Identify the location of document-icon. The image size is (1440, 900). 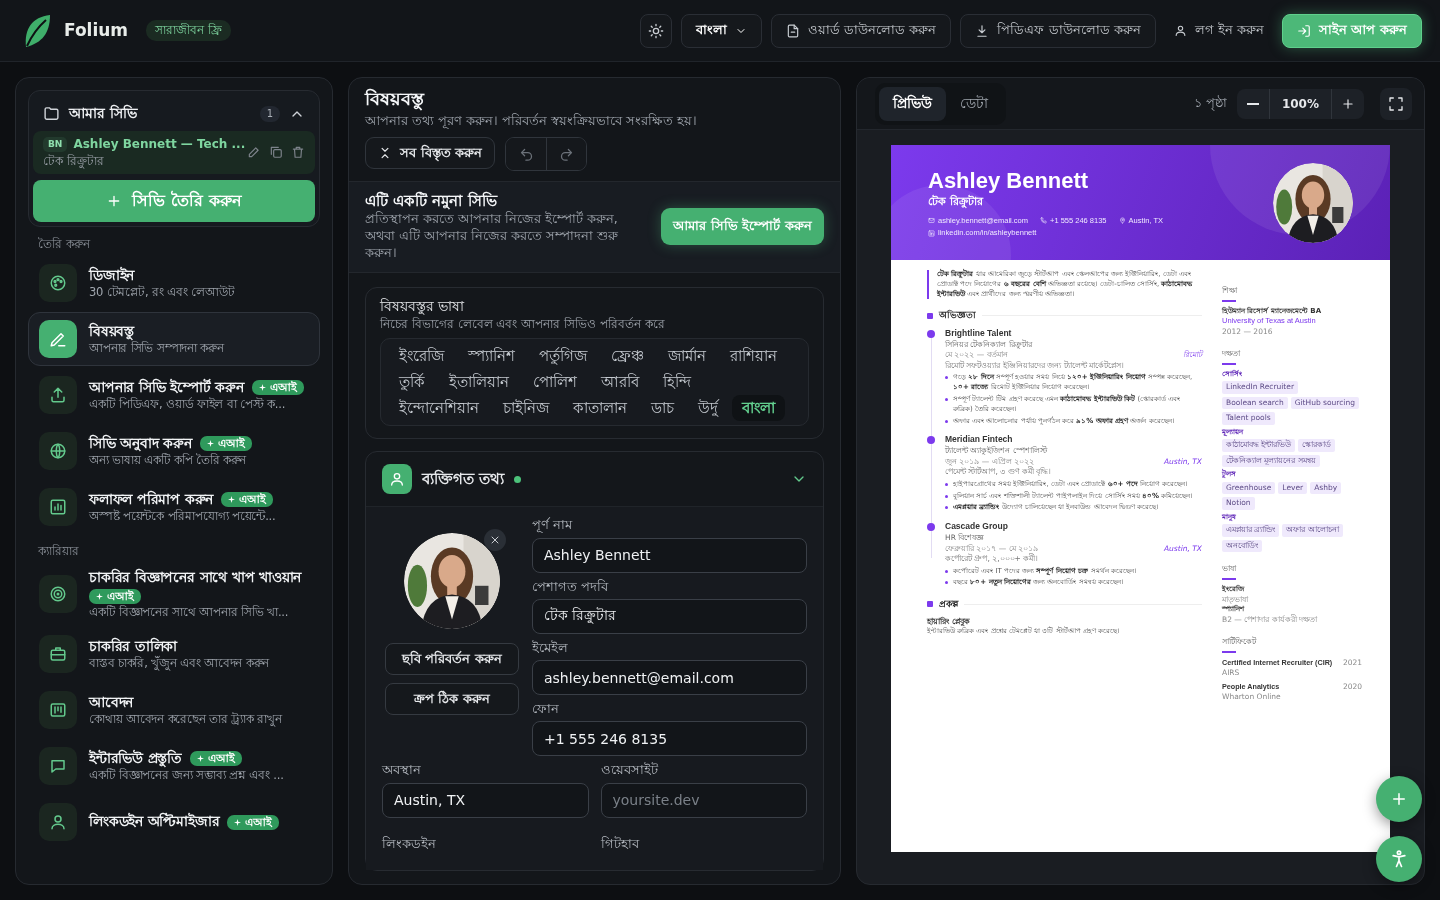
(793, 30).